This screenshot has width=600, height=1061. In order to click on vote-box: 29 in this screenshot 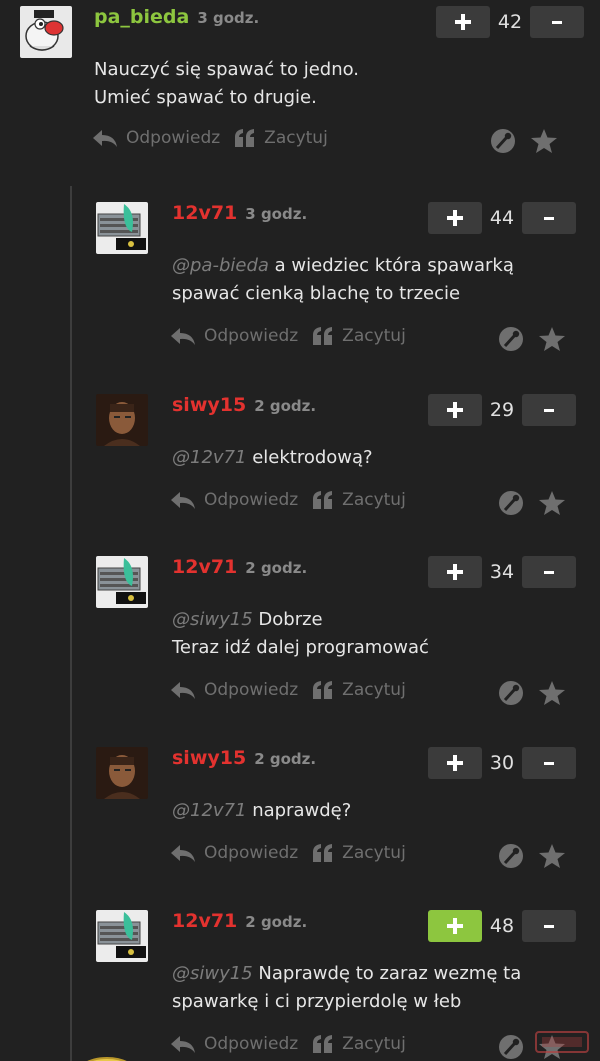, I will do `click(502, 410)`.